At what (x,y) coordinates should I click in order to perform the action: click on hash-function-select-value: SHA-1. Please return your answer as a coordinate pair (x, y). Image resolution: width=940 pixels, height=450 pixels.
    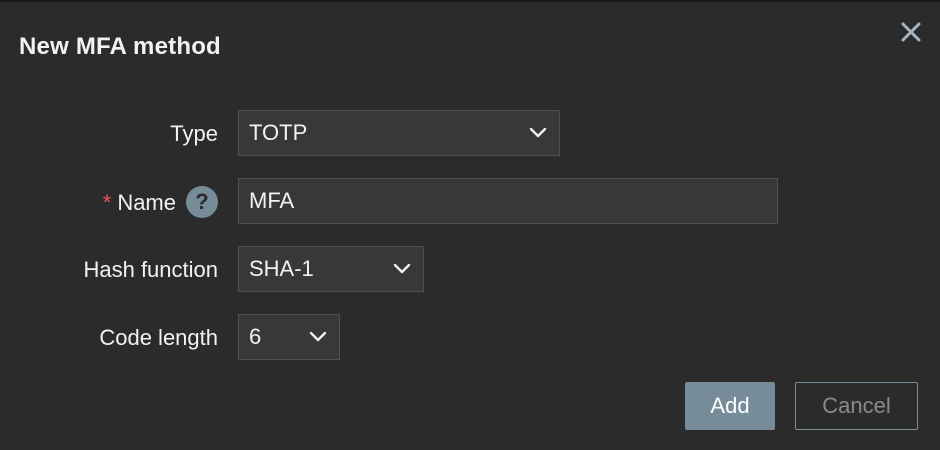
    Looking at the image, I should click on (281, 268).